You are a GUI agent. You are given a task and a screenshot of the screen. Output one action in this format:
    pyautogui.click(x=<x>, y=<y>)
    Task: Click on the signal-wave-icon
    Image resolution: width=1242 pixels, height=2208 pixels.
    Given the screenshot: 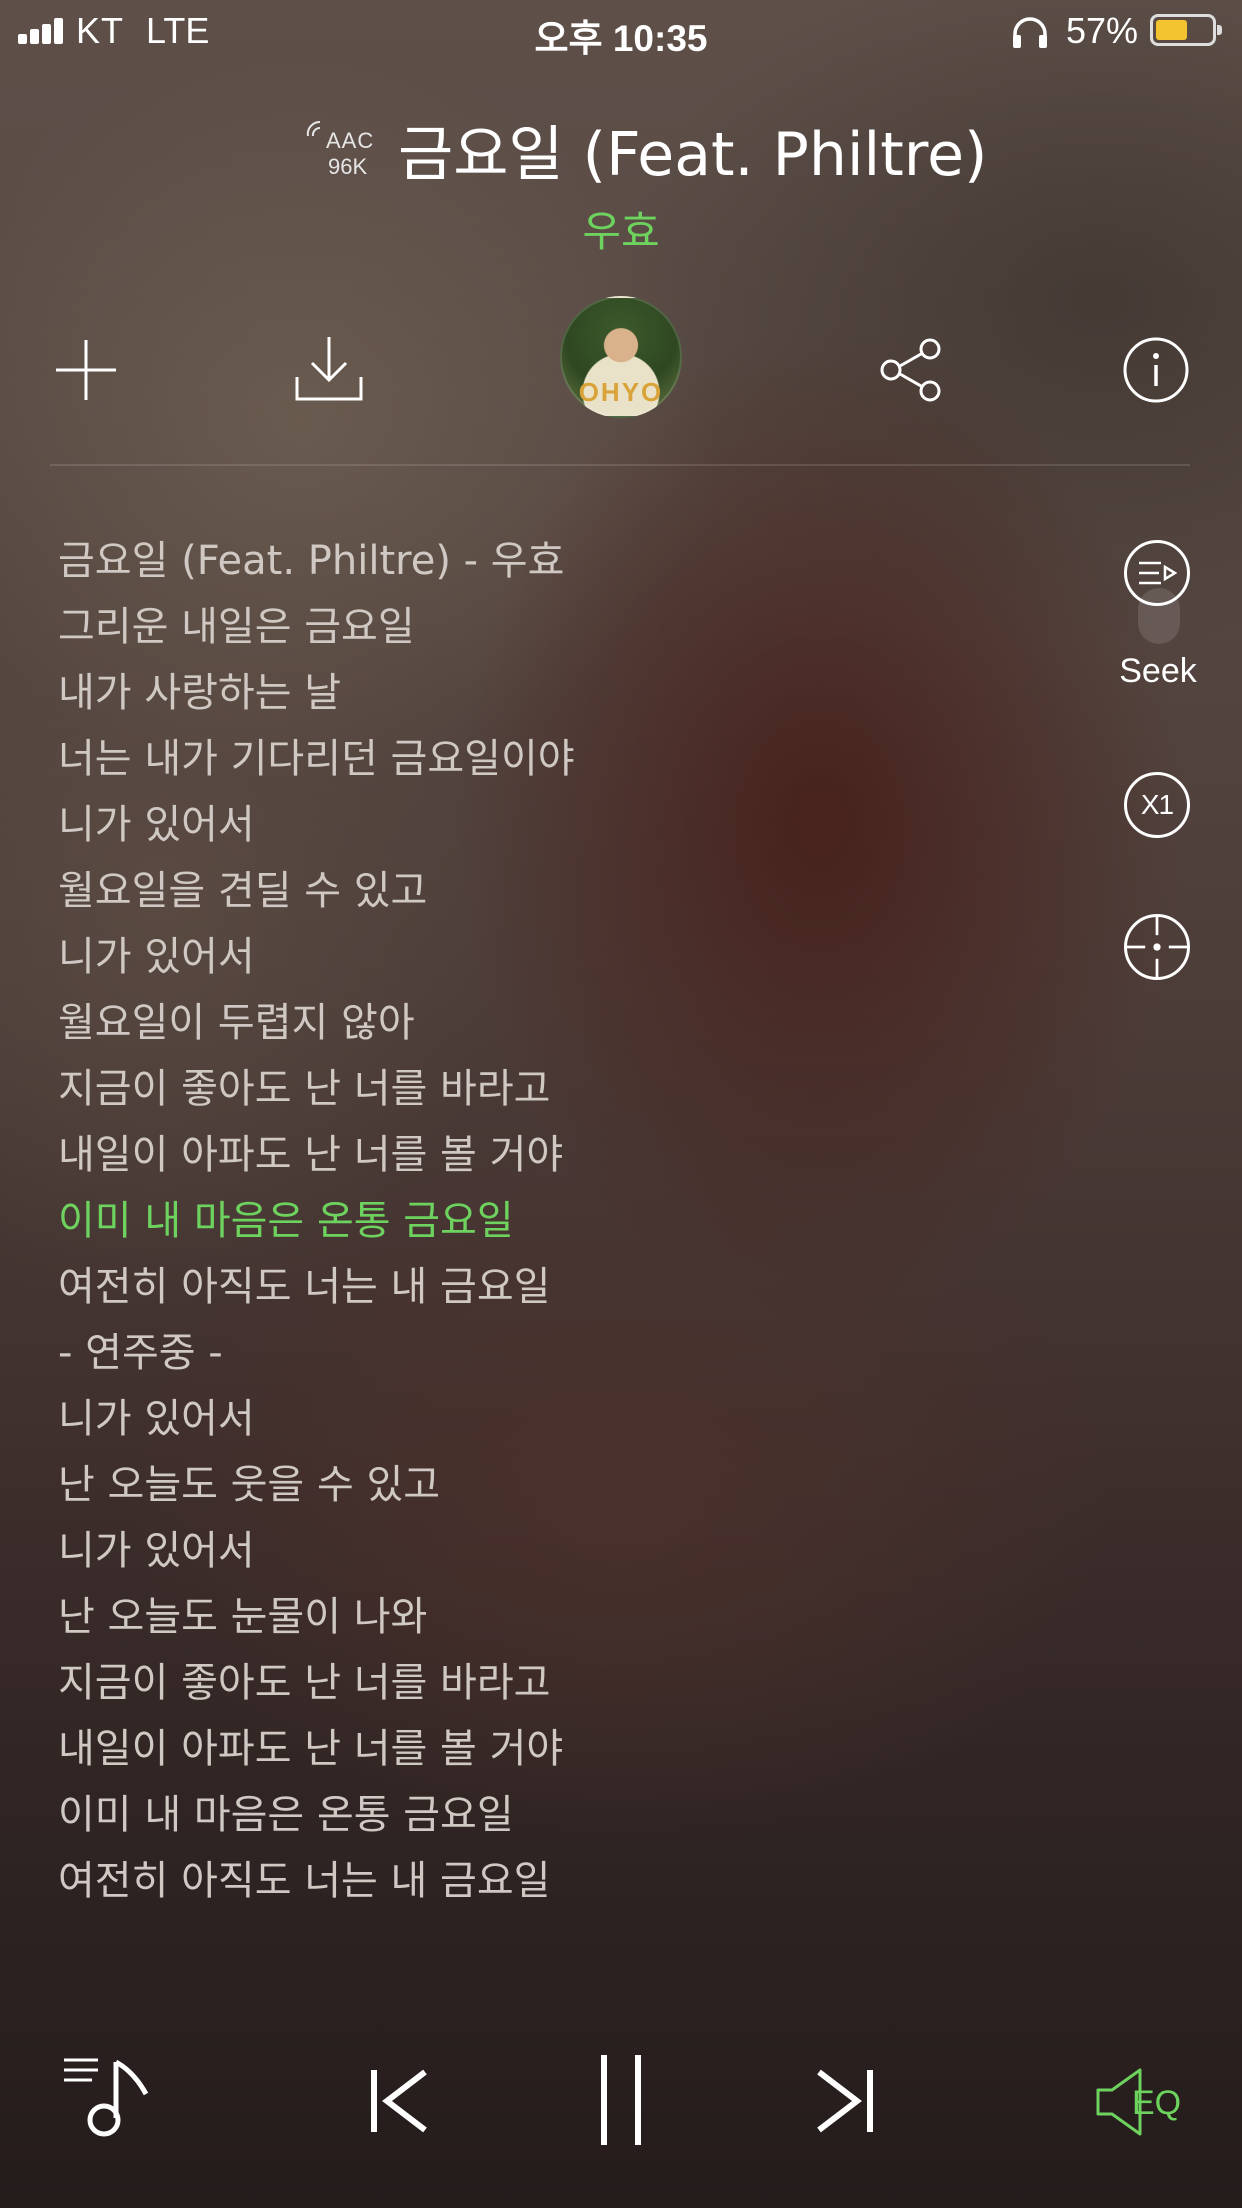 What is the action you would take?
    pyautogui.click(x=313, y=128)
    